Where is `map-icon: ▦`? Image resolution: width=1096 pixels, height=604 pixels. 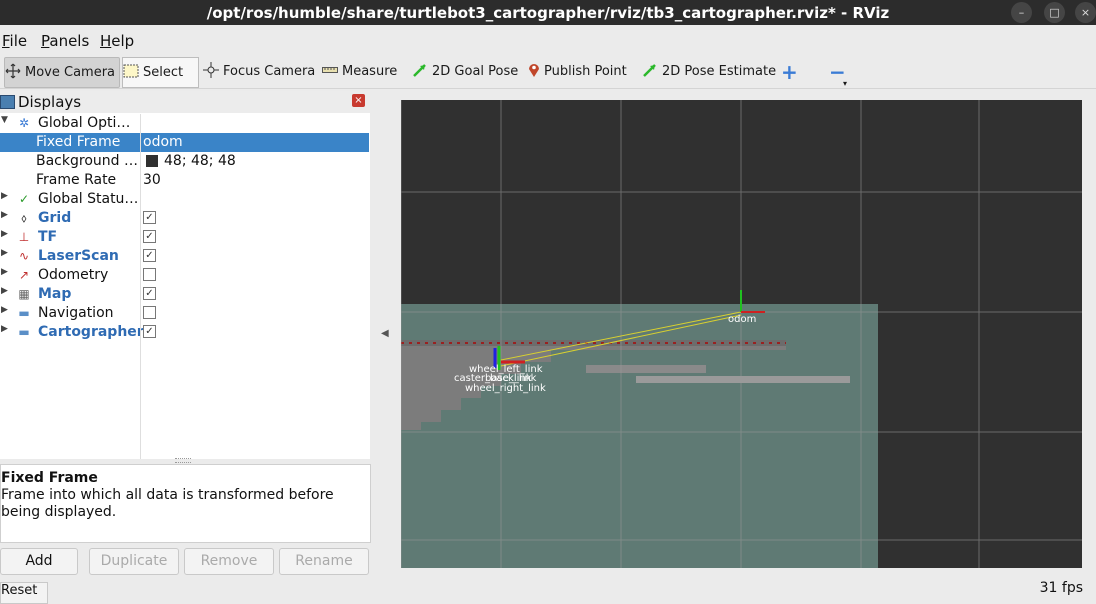 map-icon: ▦ is located at coordinates (24, 294).